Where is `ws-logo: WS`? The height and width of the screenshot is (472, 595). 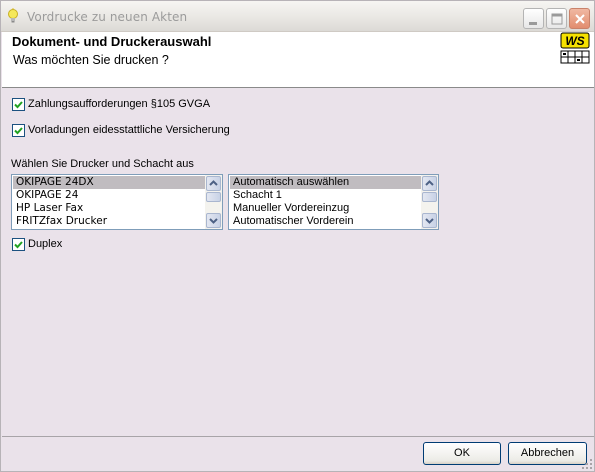
ws-logo: WS is located at coordinates (575, 48).